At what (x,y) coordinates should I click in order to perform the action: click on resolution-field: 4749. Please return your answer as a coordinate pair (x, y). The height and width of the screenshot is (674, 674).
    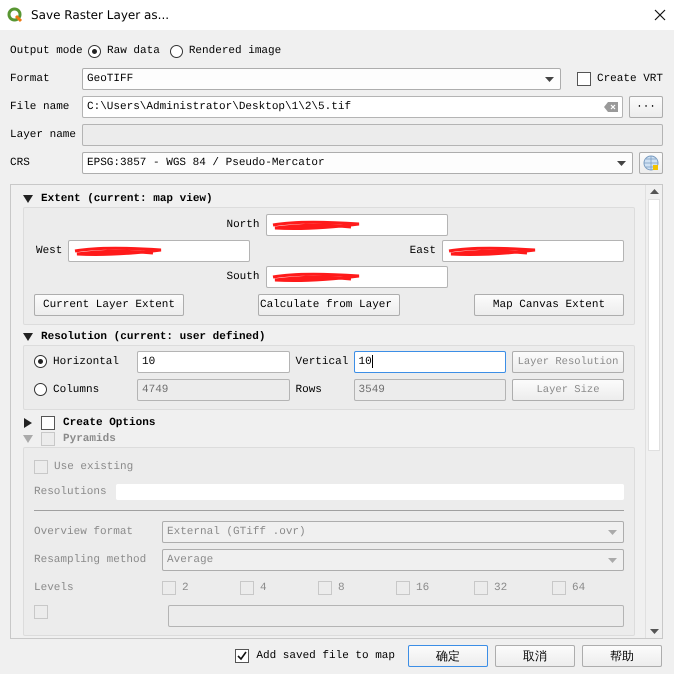
    Looking at the image, I should click on (213, 389).